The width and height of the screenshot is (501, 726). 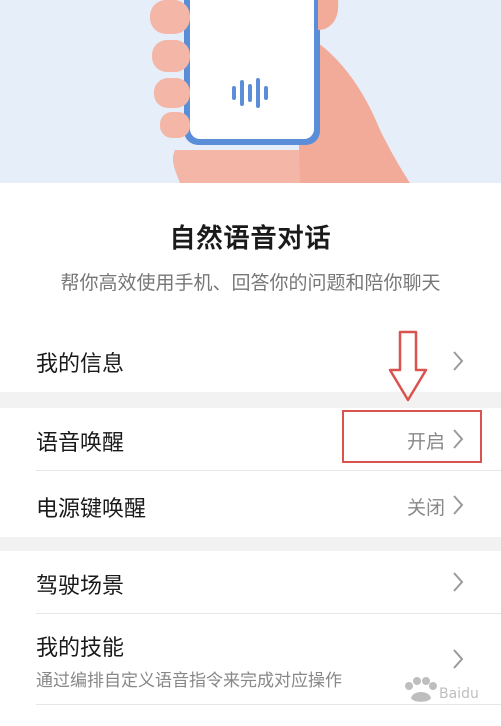 I want to click on page-subtitle: 帮你高效使用手机、回答你的问题和陪你聊天, so click(x=250, y=283).